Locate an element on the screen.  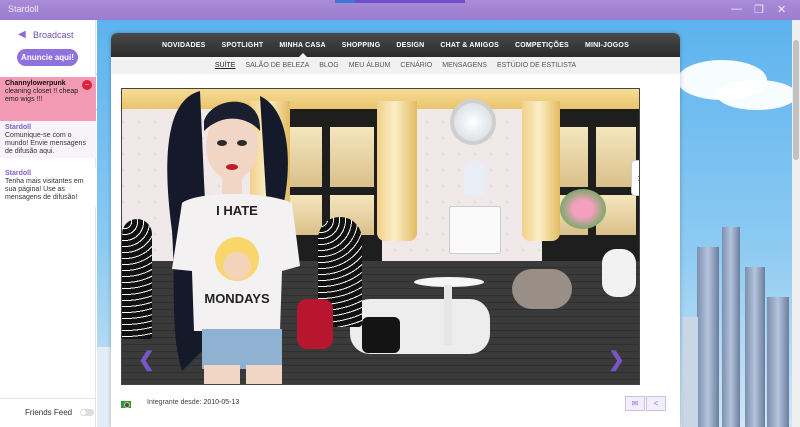
close-icon: ✕ is located at coordinates (781, 9).